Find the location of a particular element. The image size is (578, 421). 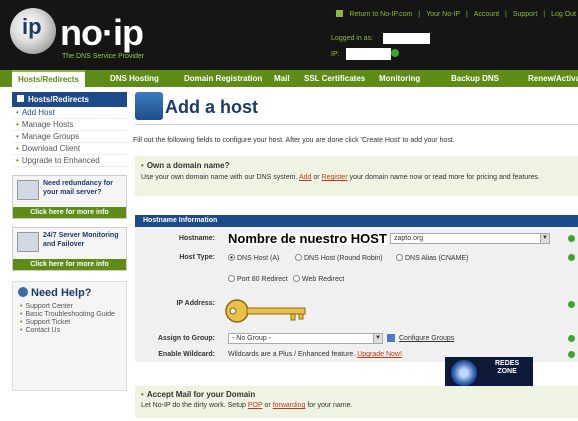

mail-title: • Accept Mail for your Domain is located at coordinates (198, 394).